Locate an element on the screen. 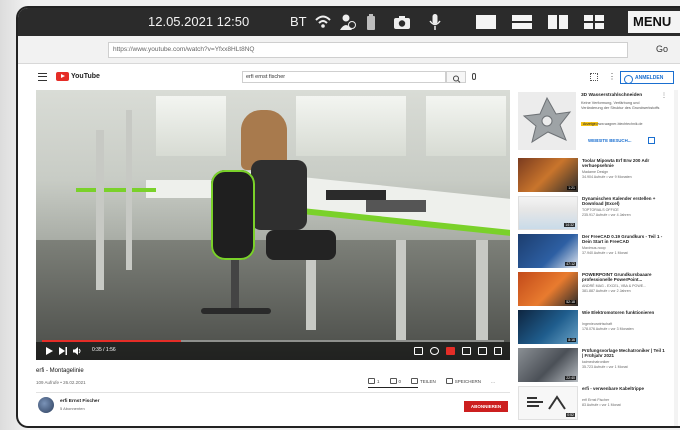  duration-badge: 22:40 is located at coordinates (570, 378).